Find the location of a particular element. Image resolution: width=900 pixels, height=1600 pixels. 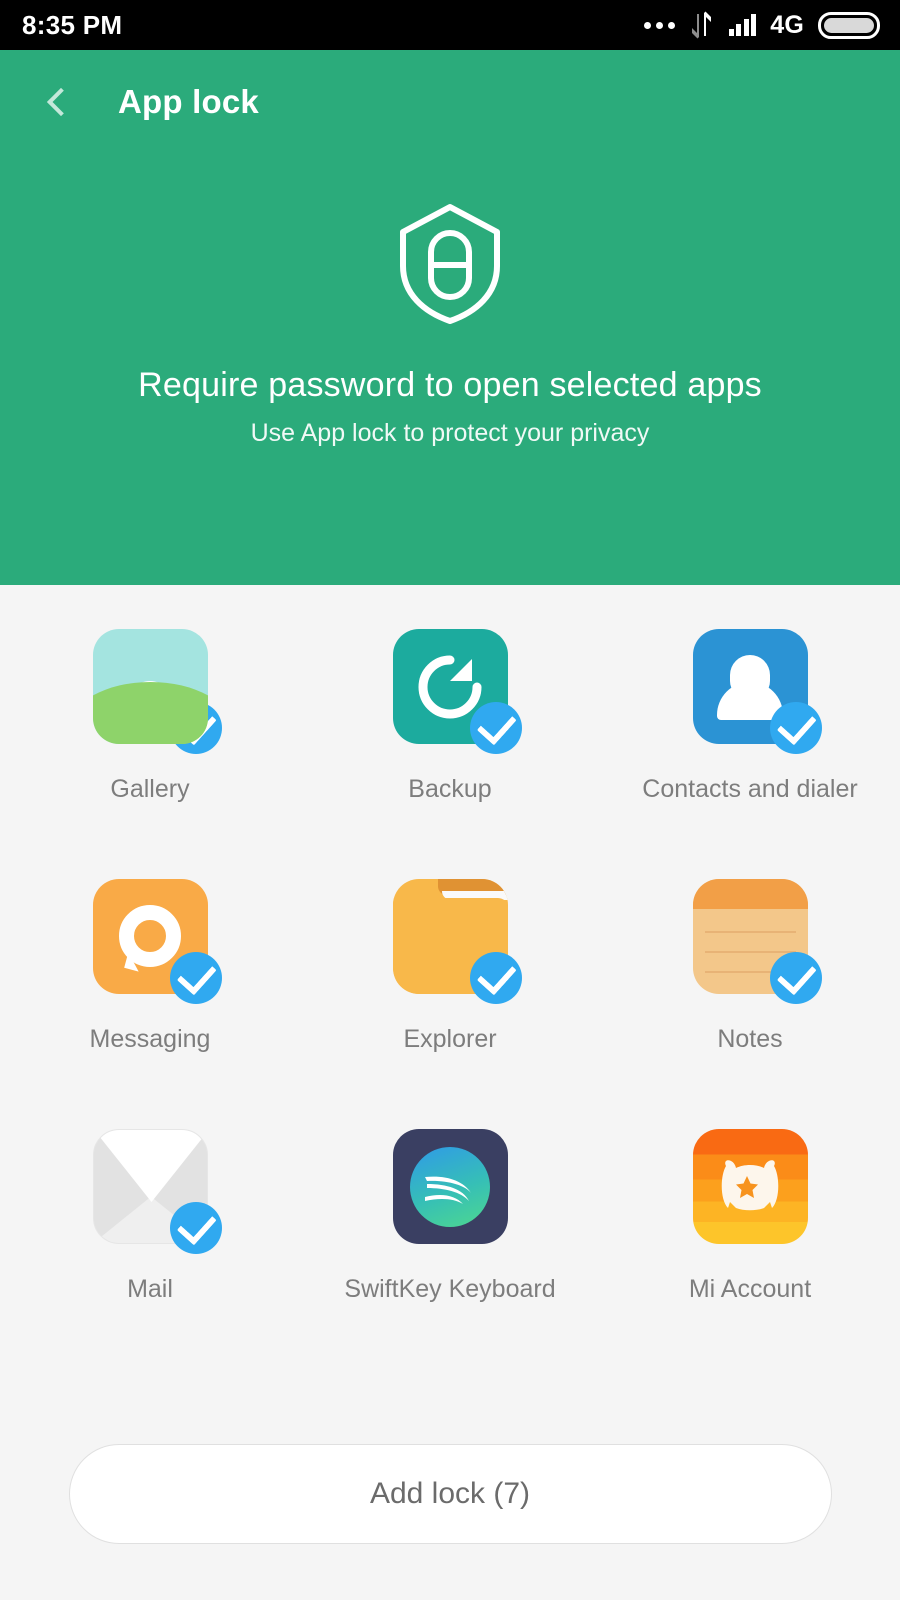

app-label: Mi Account is located at coordinates (750, 1289).